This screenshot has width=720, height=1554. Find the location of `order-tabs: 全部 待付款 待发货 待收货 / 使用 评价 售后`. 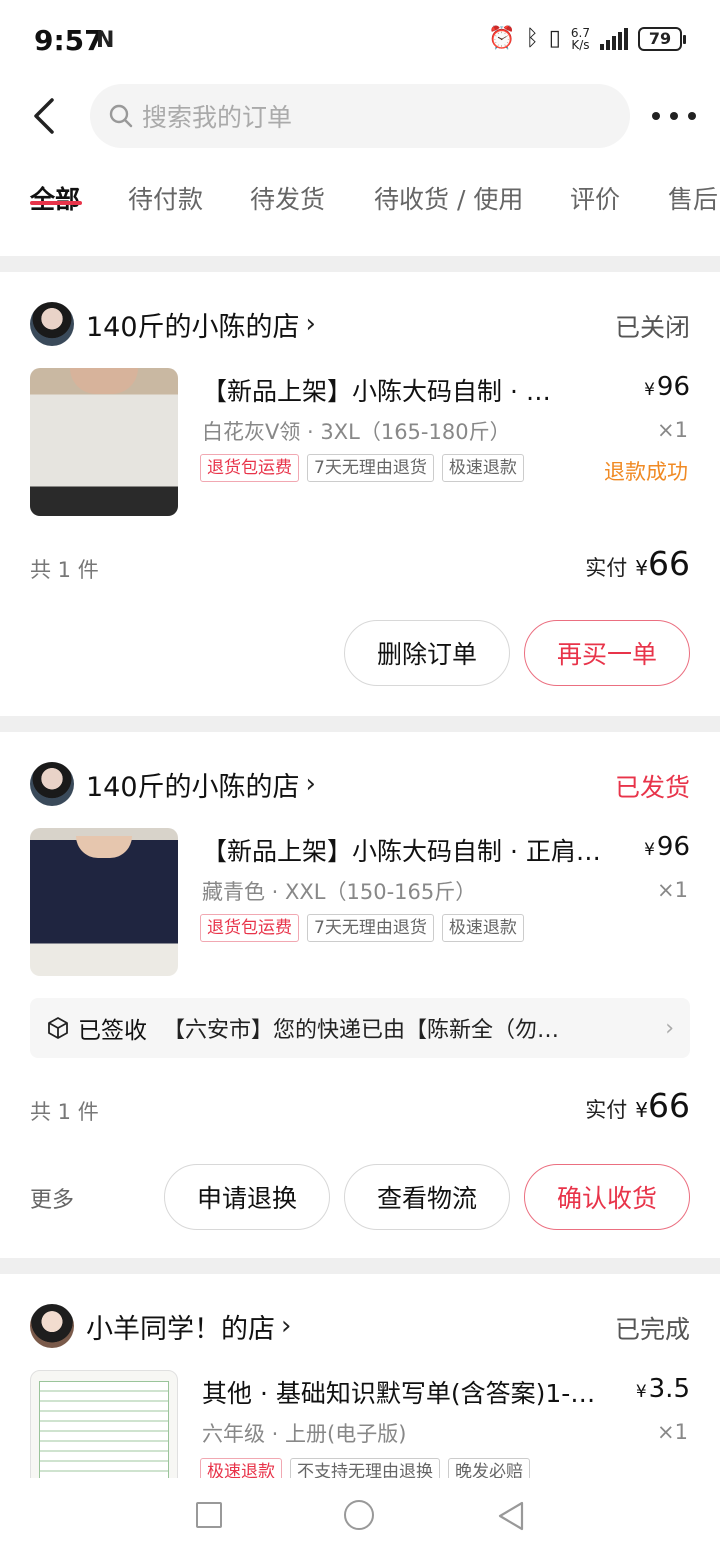

order-tabs: 全部 待付款 待发货 待收货 / 使用 评价 售后 is located at coordinates (360, 206).